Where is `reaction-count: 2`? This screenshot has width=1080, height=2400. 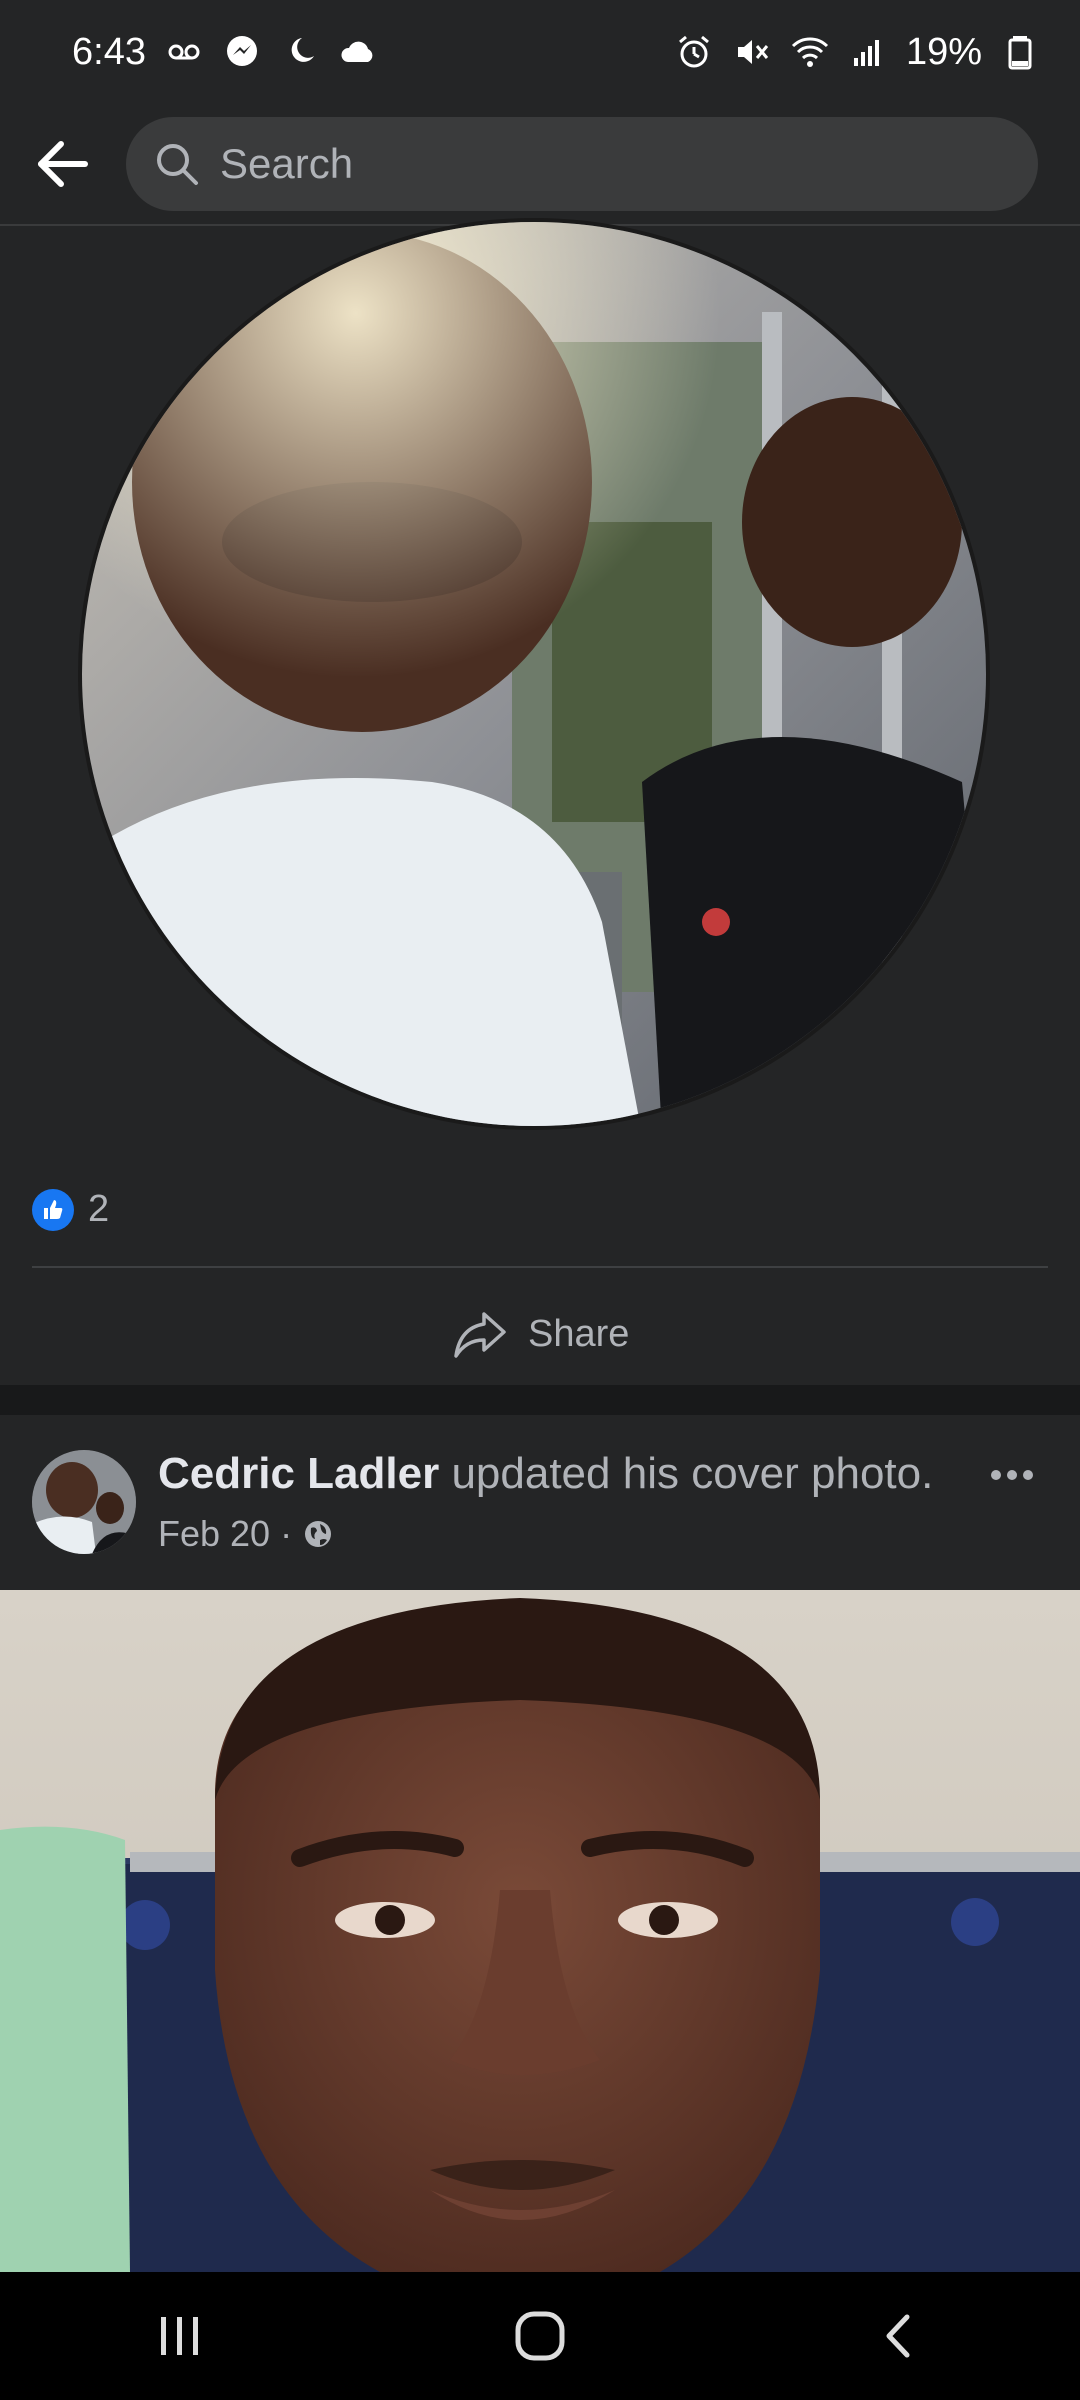
reaction-count: 2 is located at coordinates (99, 1209).